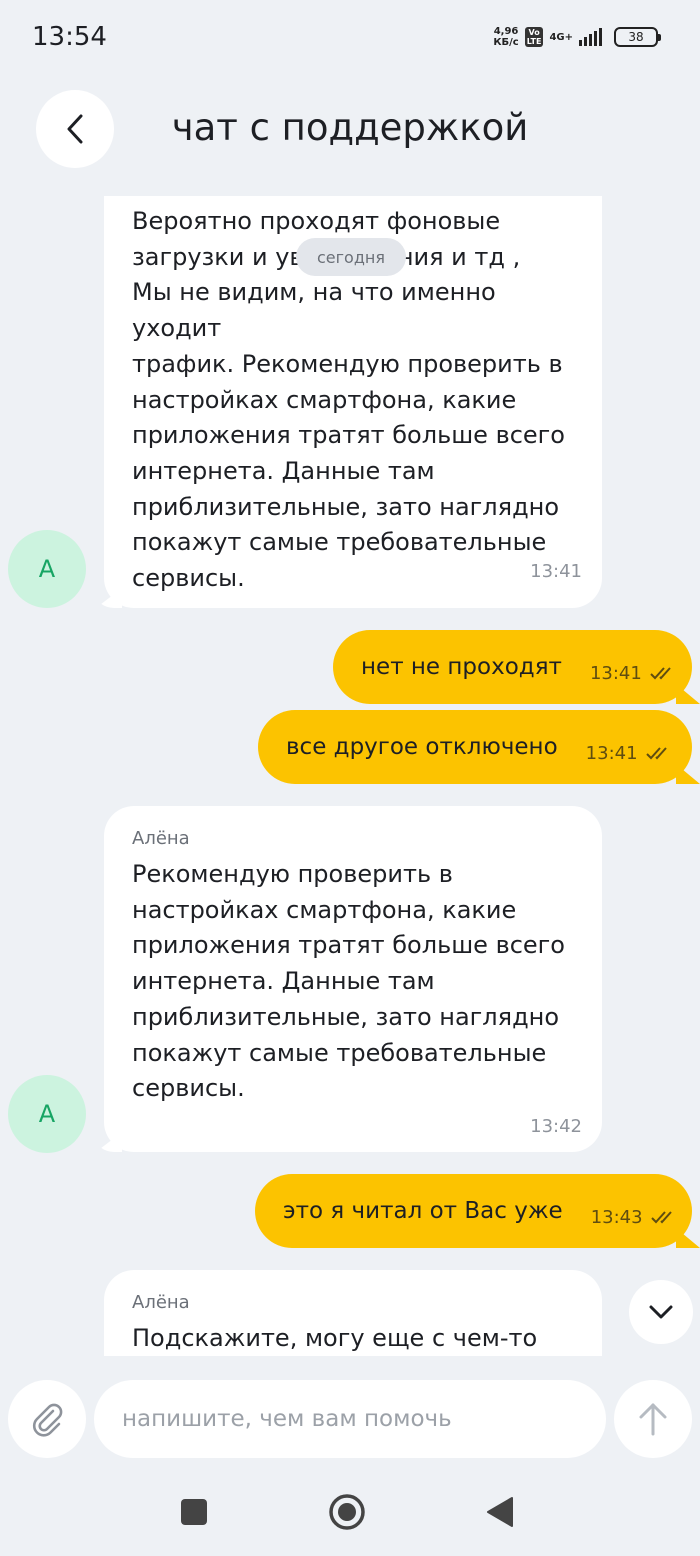 The height and width of the screenshot is (1556, 700). What do you see at coordinates (534, 37) in the screenshot?
I see `volte-icon: Vo LTE` at bounding box center [534, 37].